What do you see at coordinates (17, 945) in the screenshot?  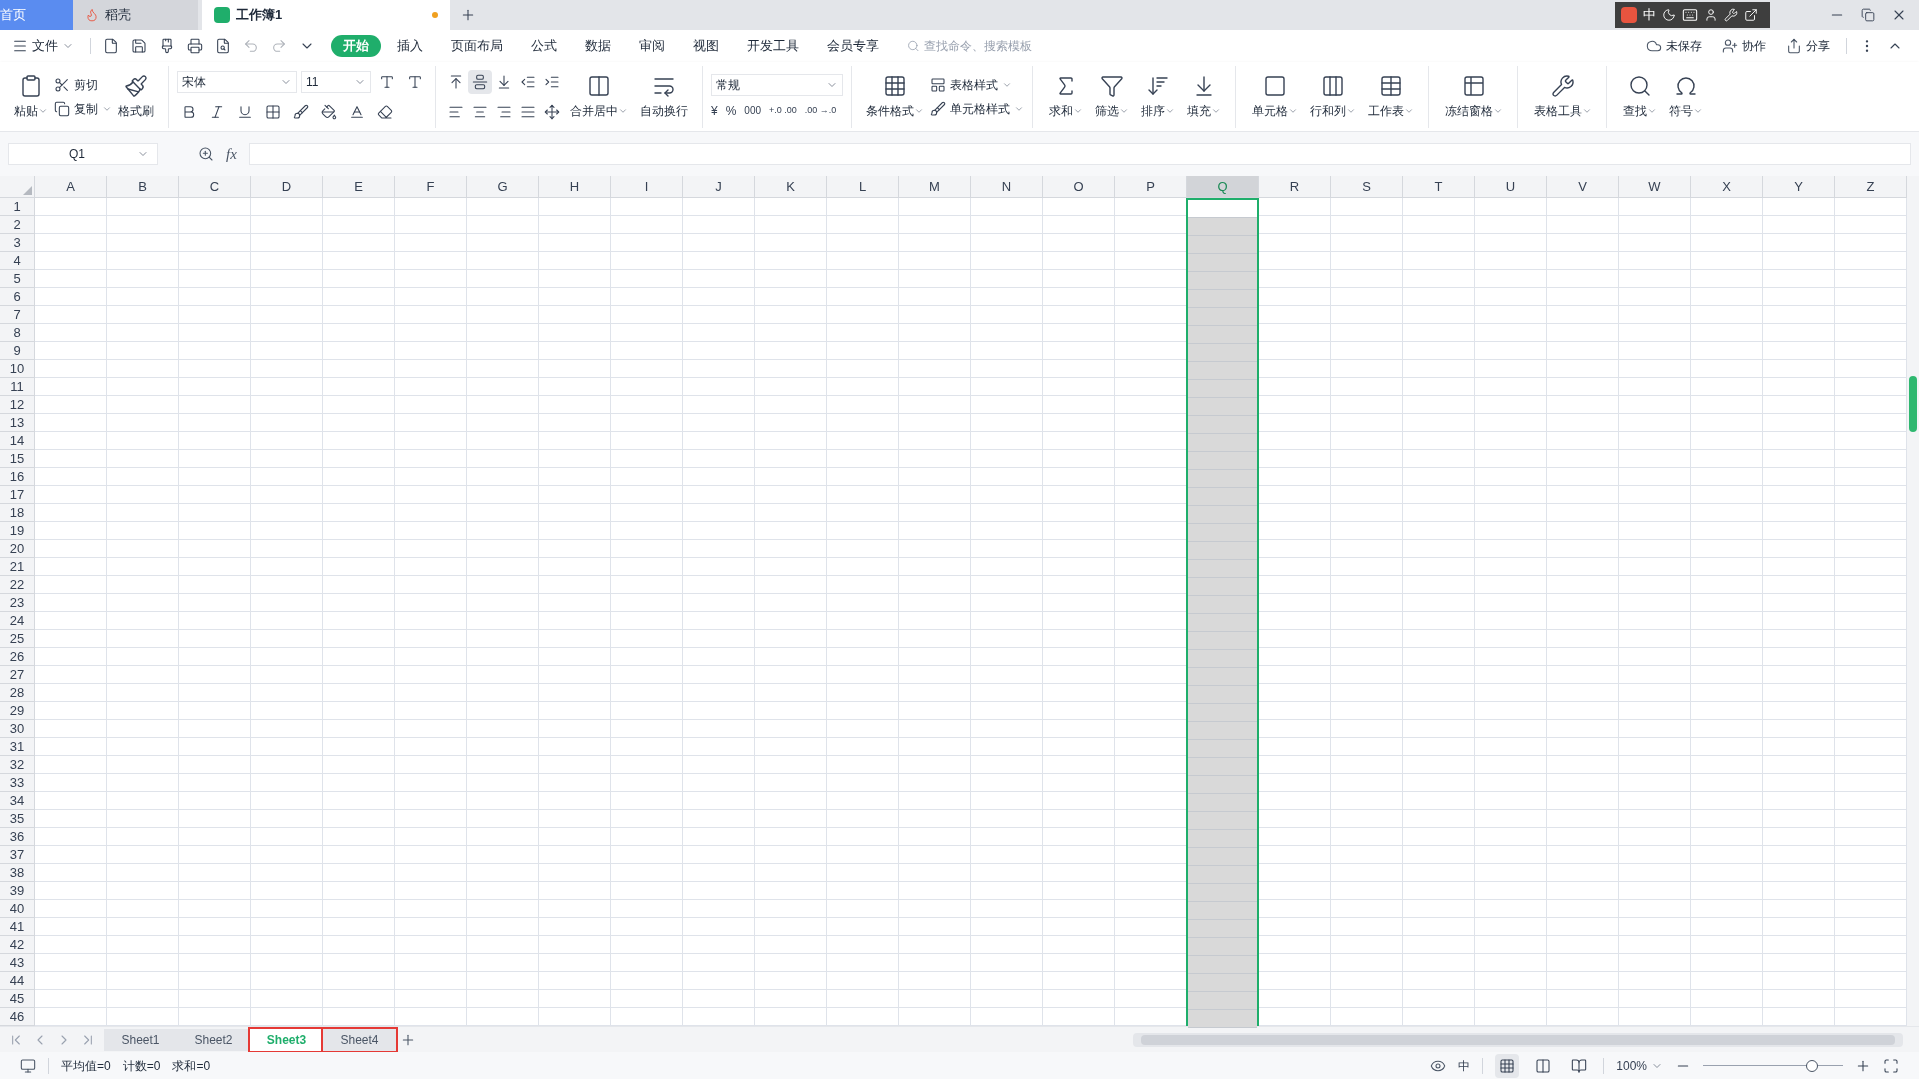 I see `row-header: 42` at bounding box center [17, 945].